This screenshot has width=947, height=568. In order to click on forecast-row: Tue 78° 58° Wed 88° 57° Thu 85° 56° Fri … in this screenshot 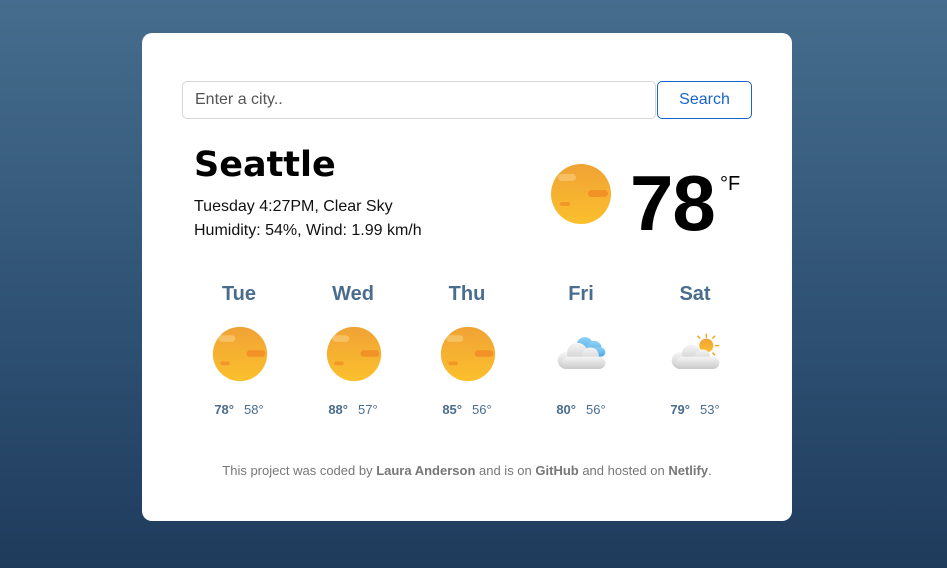, I will do `click(467, 351)`.